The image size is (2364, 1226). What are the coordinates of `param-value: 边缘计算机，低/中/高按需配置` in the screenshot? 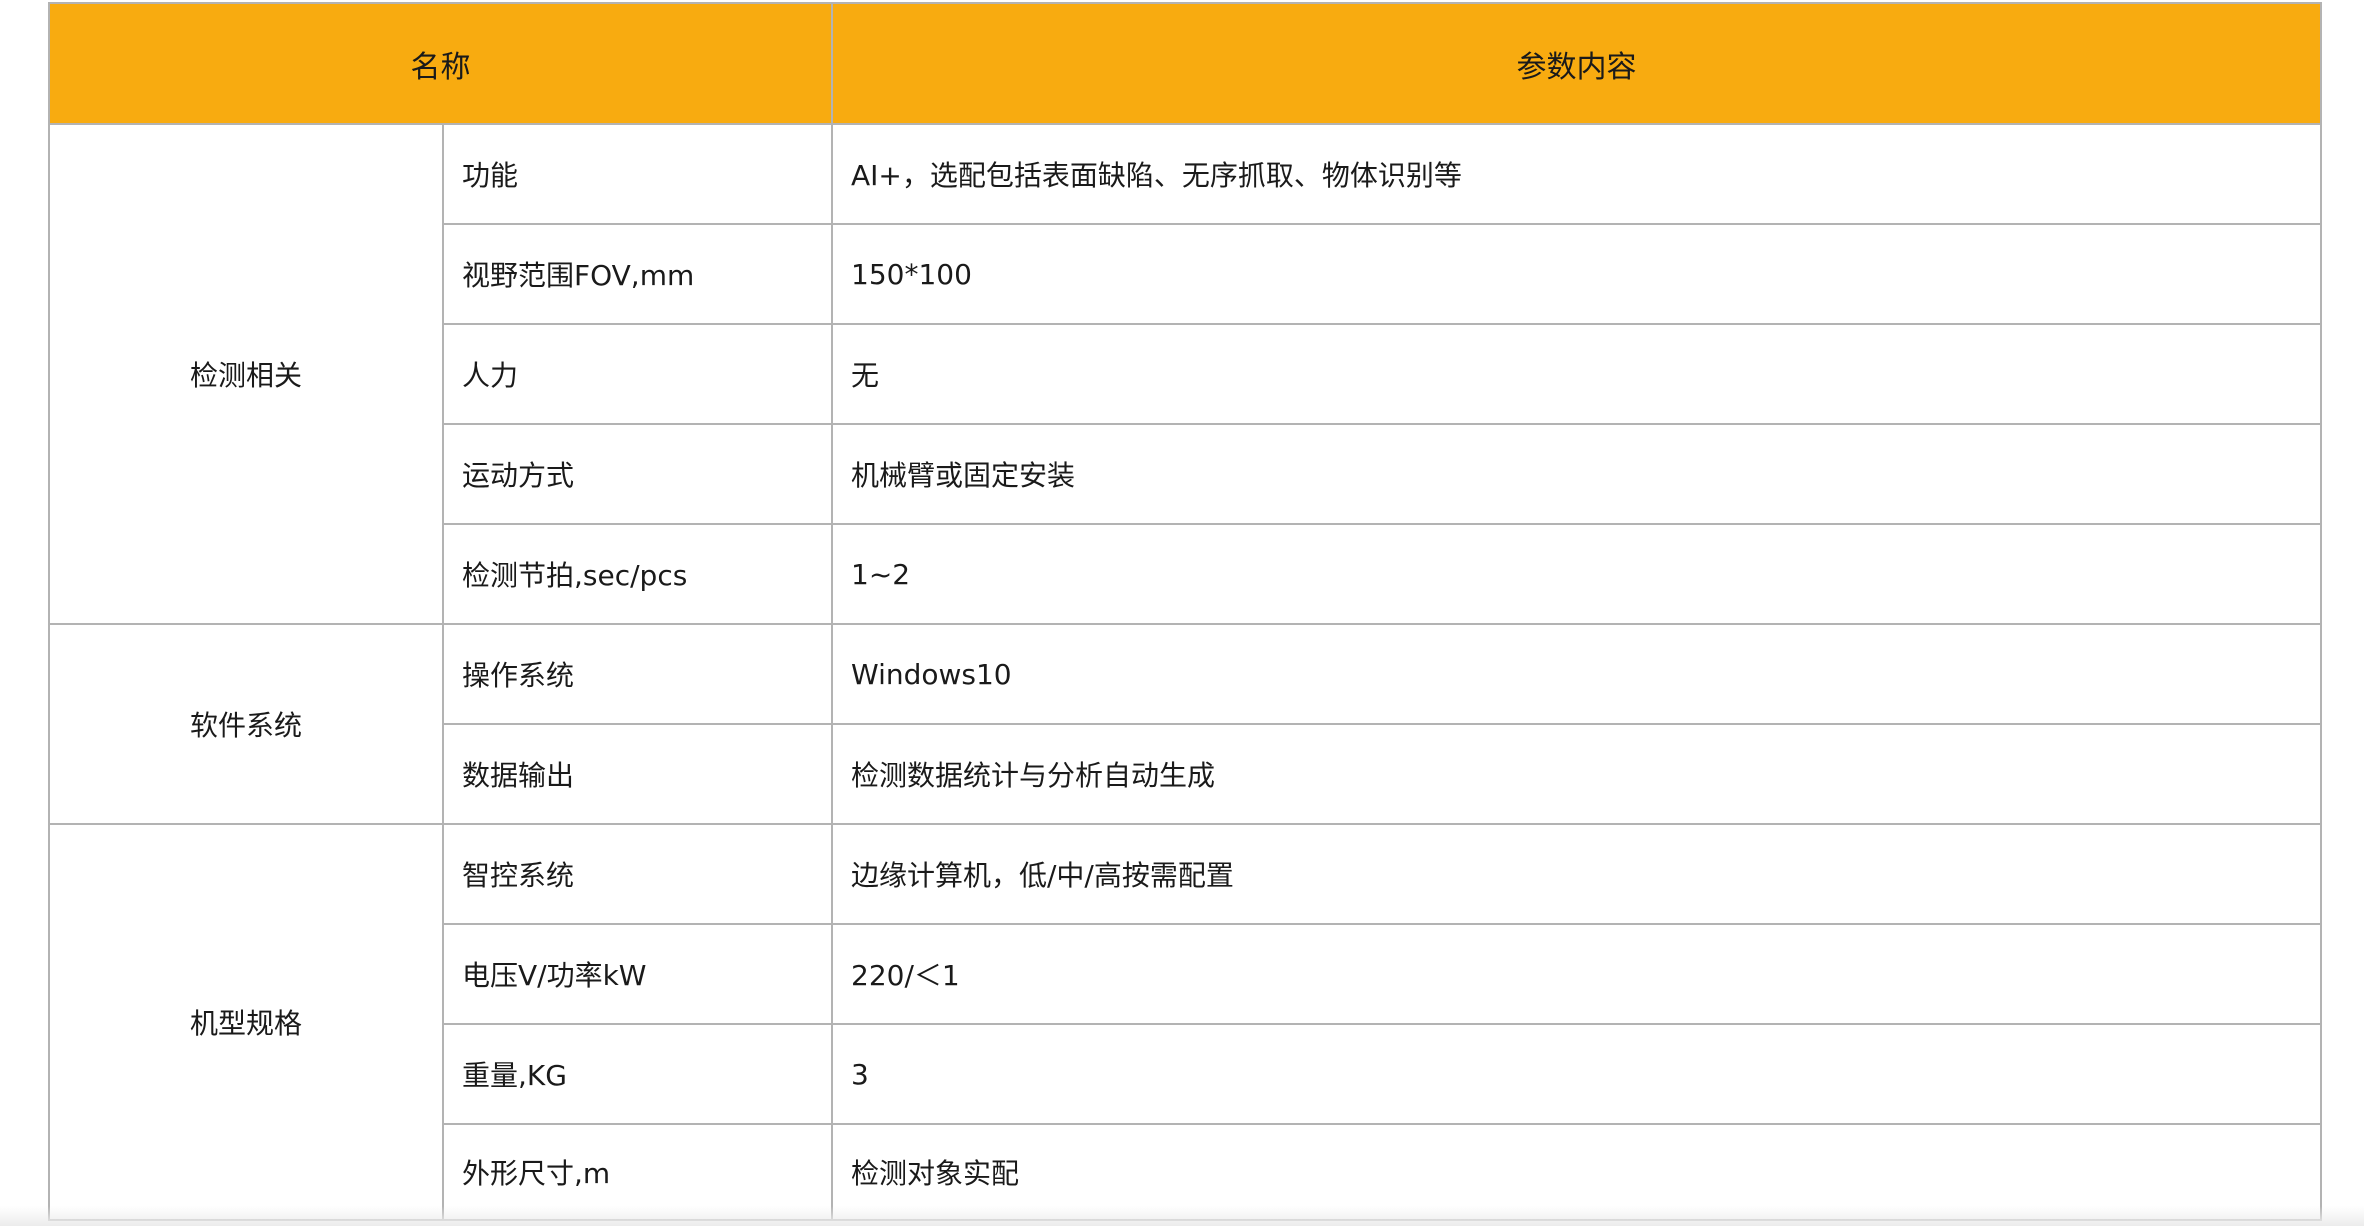 It's located at (1576, 874).